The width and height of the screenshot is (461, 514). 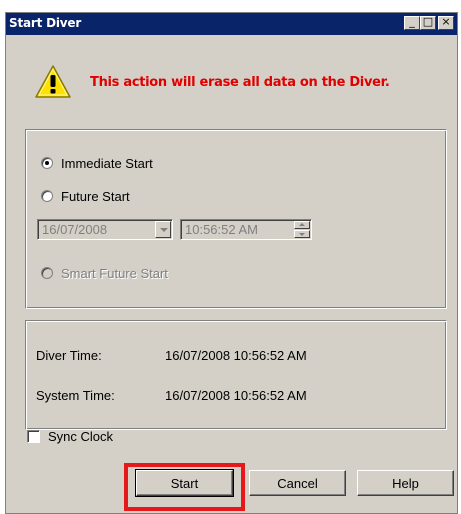 I want to click on immediate-start-label: Immediate Start, so click(x=107, y=163).